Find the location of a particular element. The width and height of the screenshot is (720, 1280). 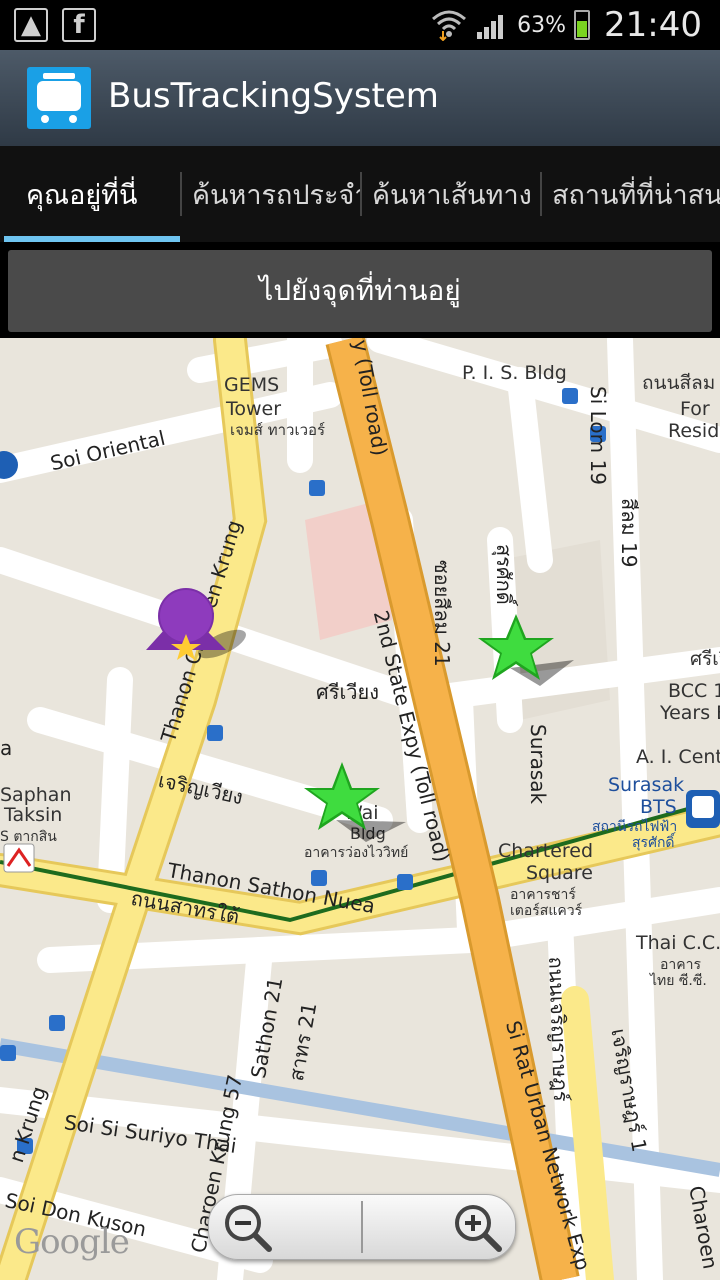

map-label: S ตากสิน is located at coordinates (28, 837).